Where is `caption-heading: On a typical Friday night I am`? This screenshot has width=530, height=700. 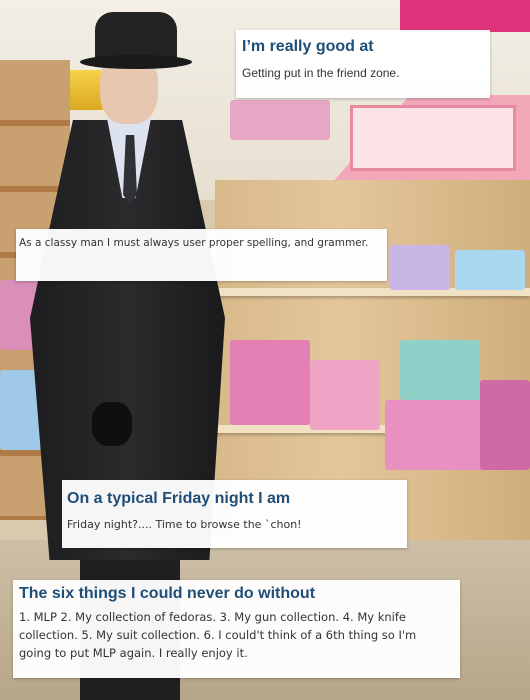 caption-heading: On a typical Friday night I am is located at coordinates (179, 498).